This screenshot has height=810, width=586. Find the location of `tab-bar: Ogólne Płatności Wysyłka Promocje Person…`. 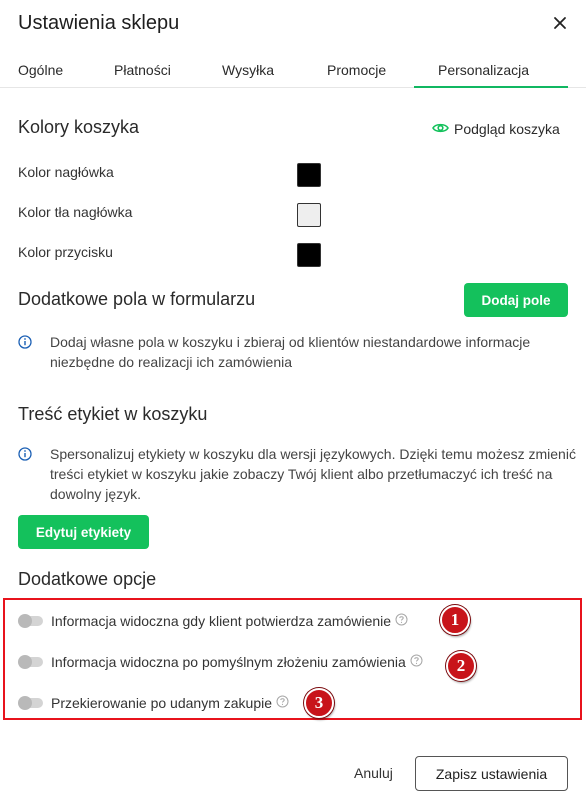

tab-bar: Ogólne Płatności Wysyłka Promocje Person… is located at coordinates (293, 71).